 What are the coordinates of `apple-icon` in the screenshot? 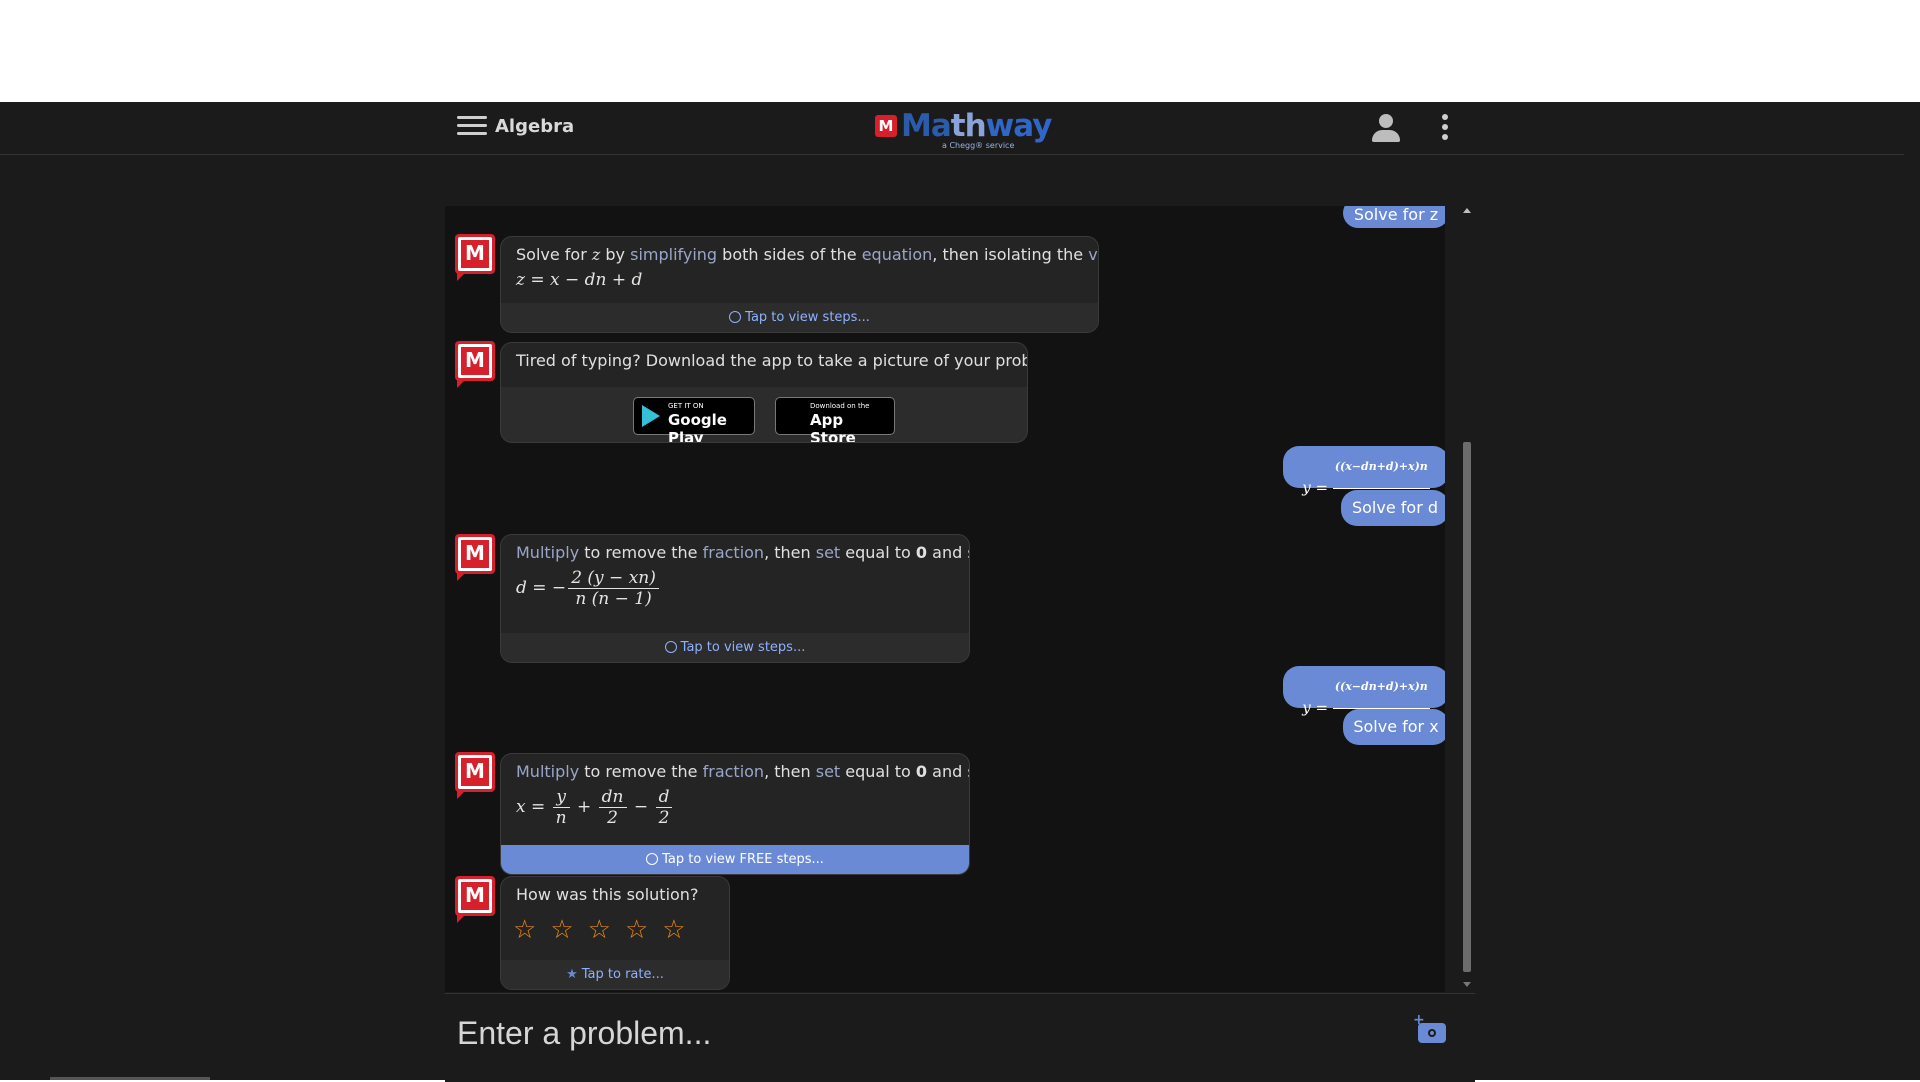 It's located at (795, 415).